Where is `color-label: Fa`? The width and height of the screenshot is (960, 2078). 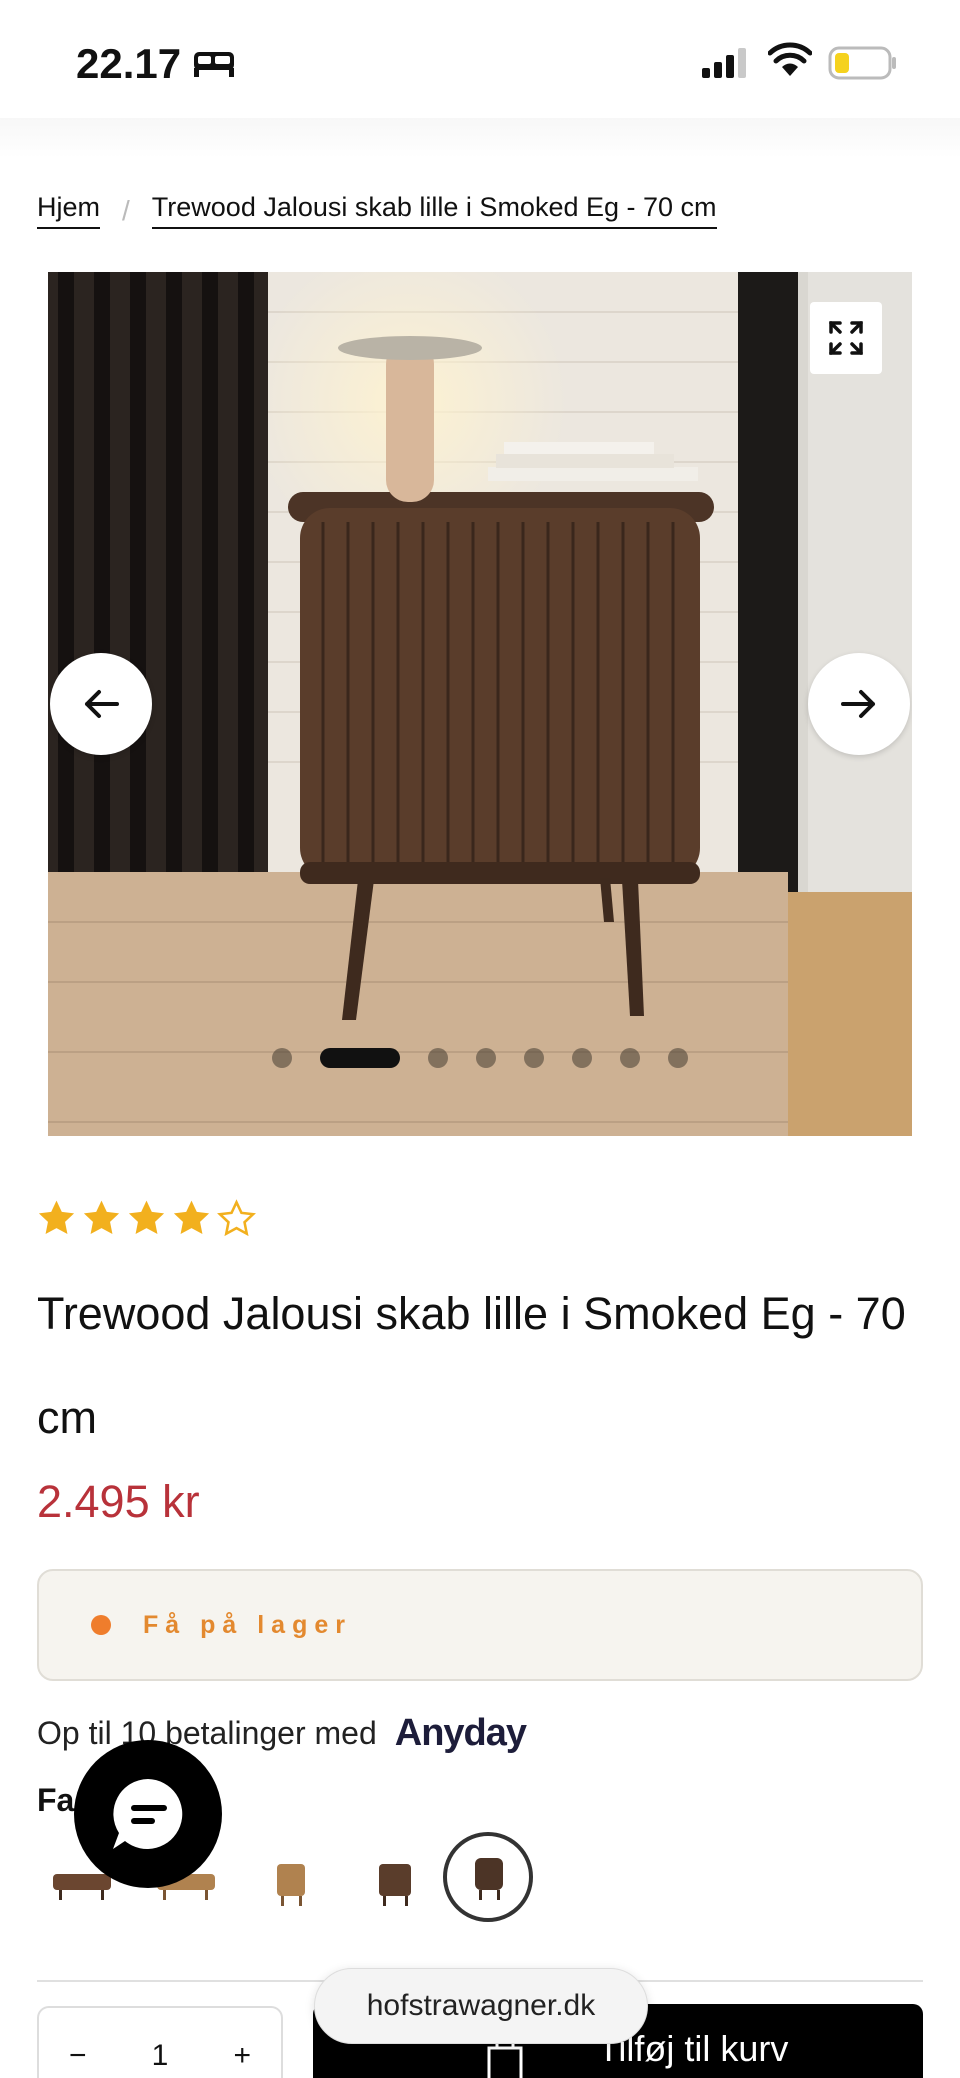
color-label: Fa is located at coordinates (56, 1800).